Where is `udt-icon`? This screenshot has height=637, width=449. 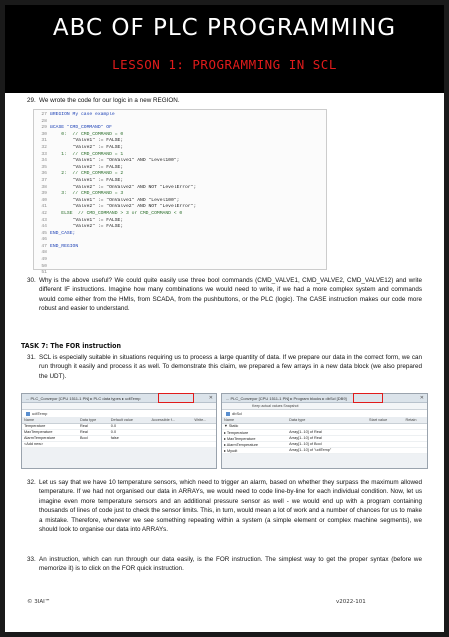 udt-icon is located at coordinates (28, 413).